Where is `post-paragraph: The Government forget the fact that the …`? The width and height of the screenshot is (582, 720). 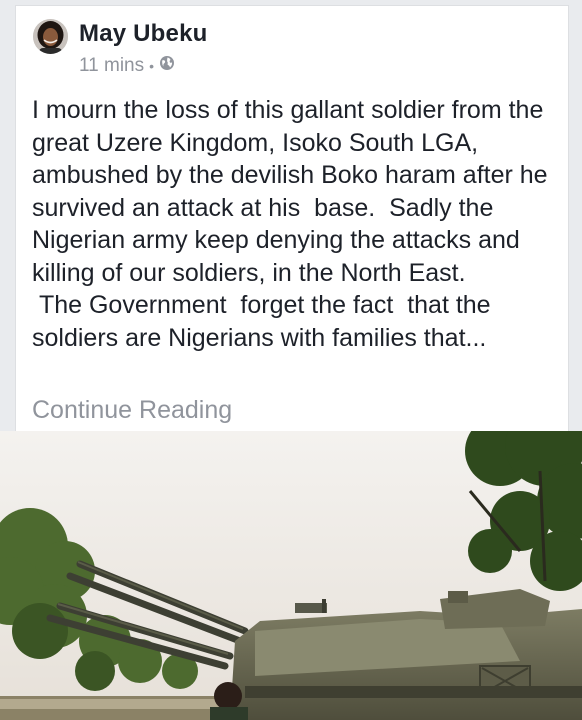
post-paragraph: The Government forget the fact that the … is located at coordinates (265, 321).